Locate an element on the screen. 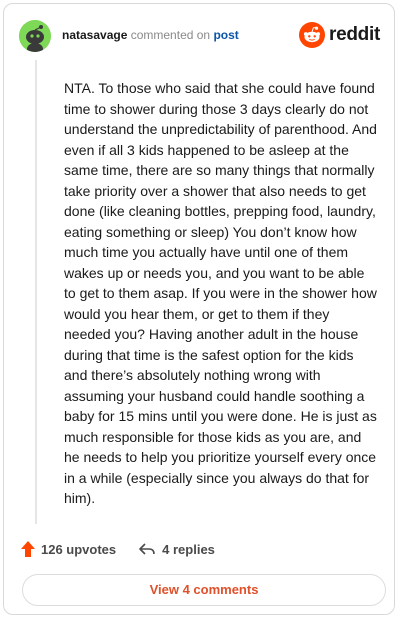  post-link: post is located at coordinates (225, 35).